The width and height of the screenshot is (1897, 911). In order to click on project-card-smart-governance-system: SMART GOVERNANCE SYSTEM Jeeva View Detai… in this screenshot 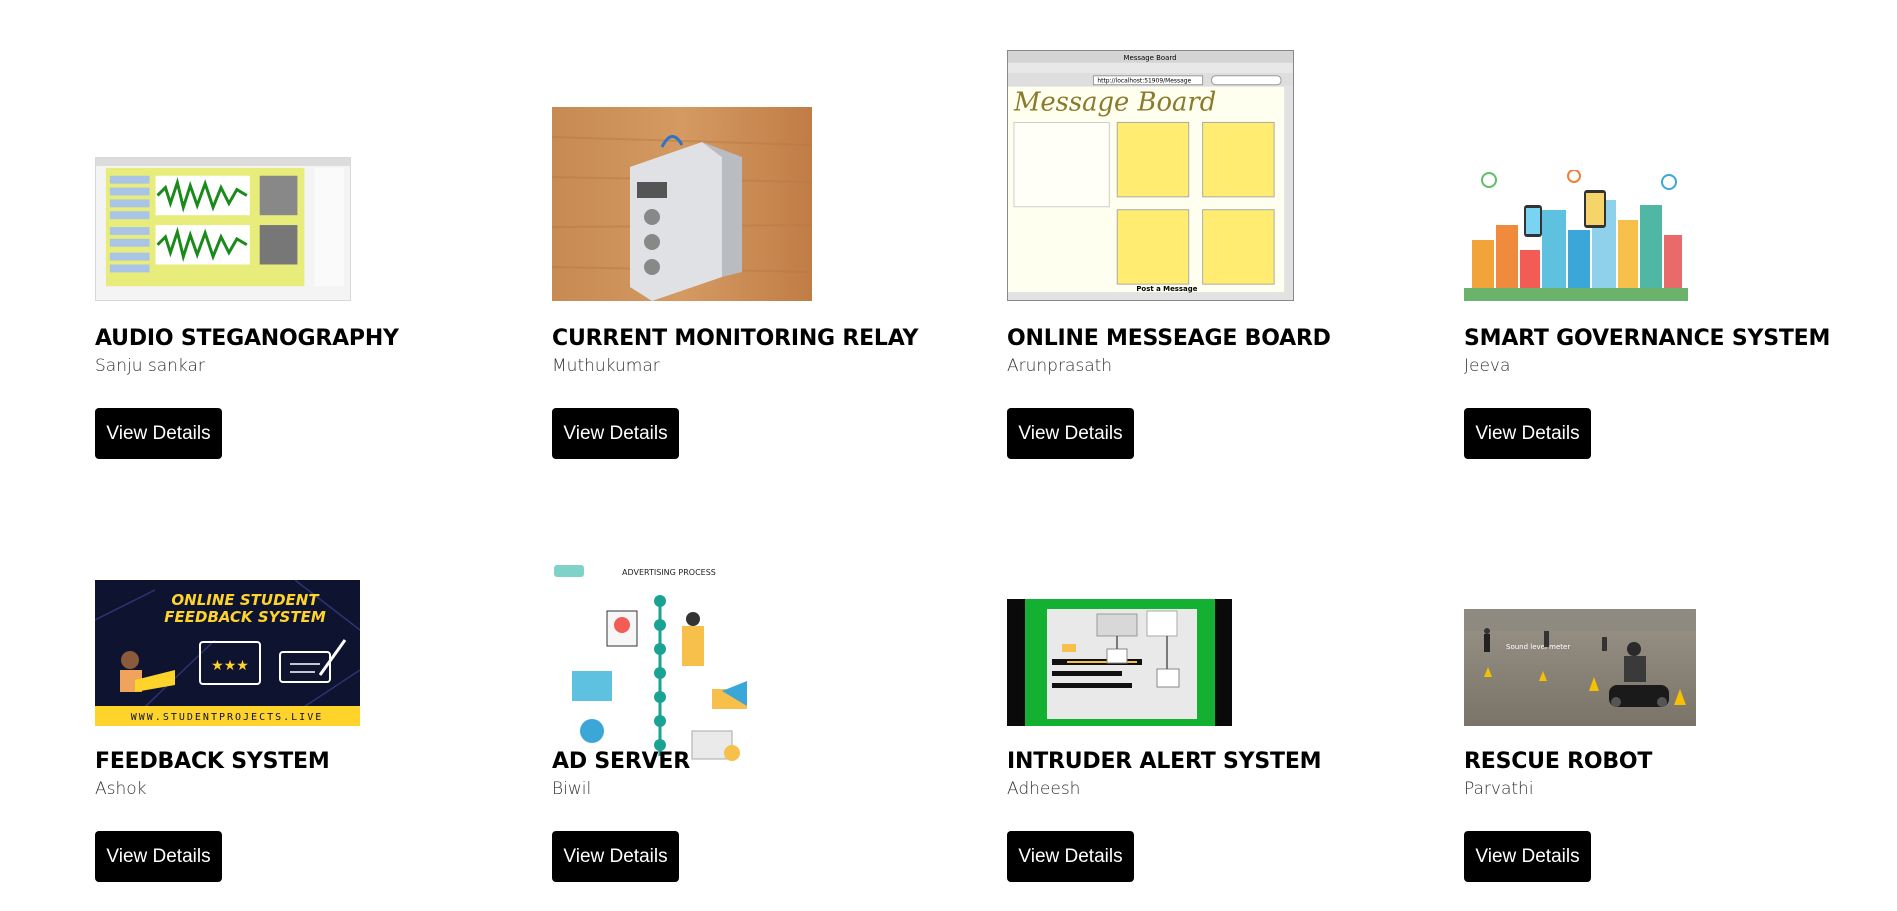, I will do `click(1674, 249)`.